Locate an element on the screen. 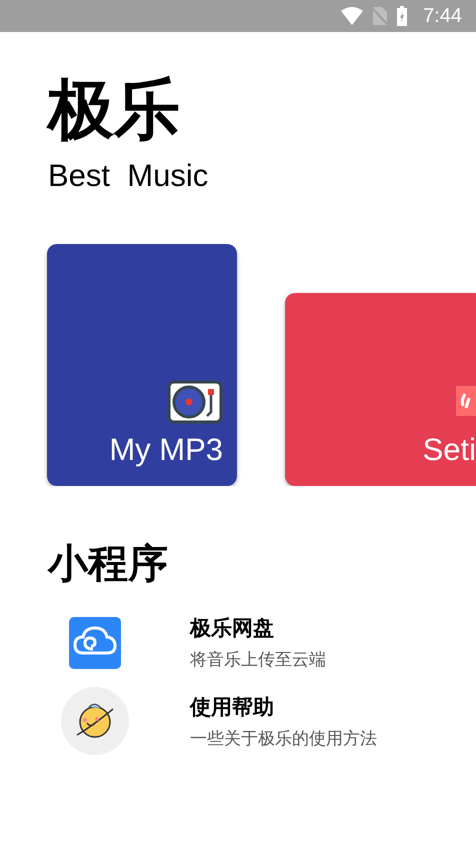 This screenshot has height=845, width=476. music-card: Seti is located at coordinates (380, 389).